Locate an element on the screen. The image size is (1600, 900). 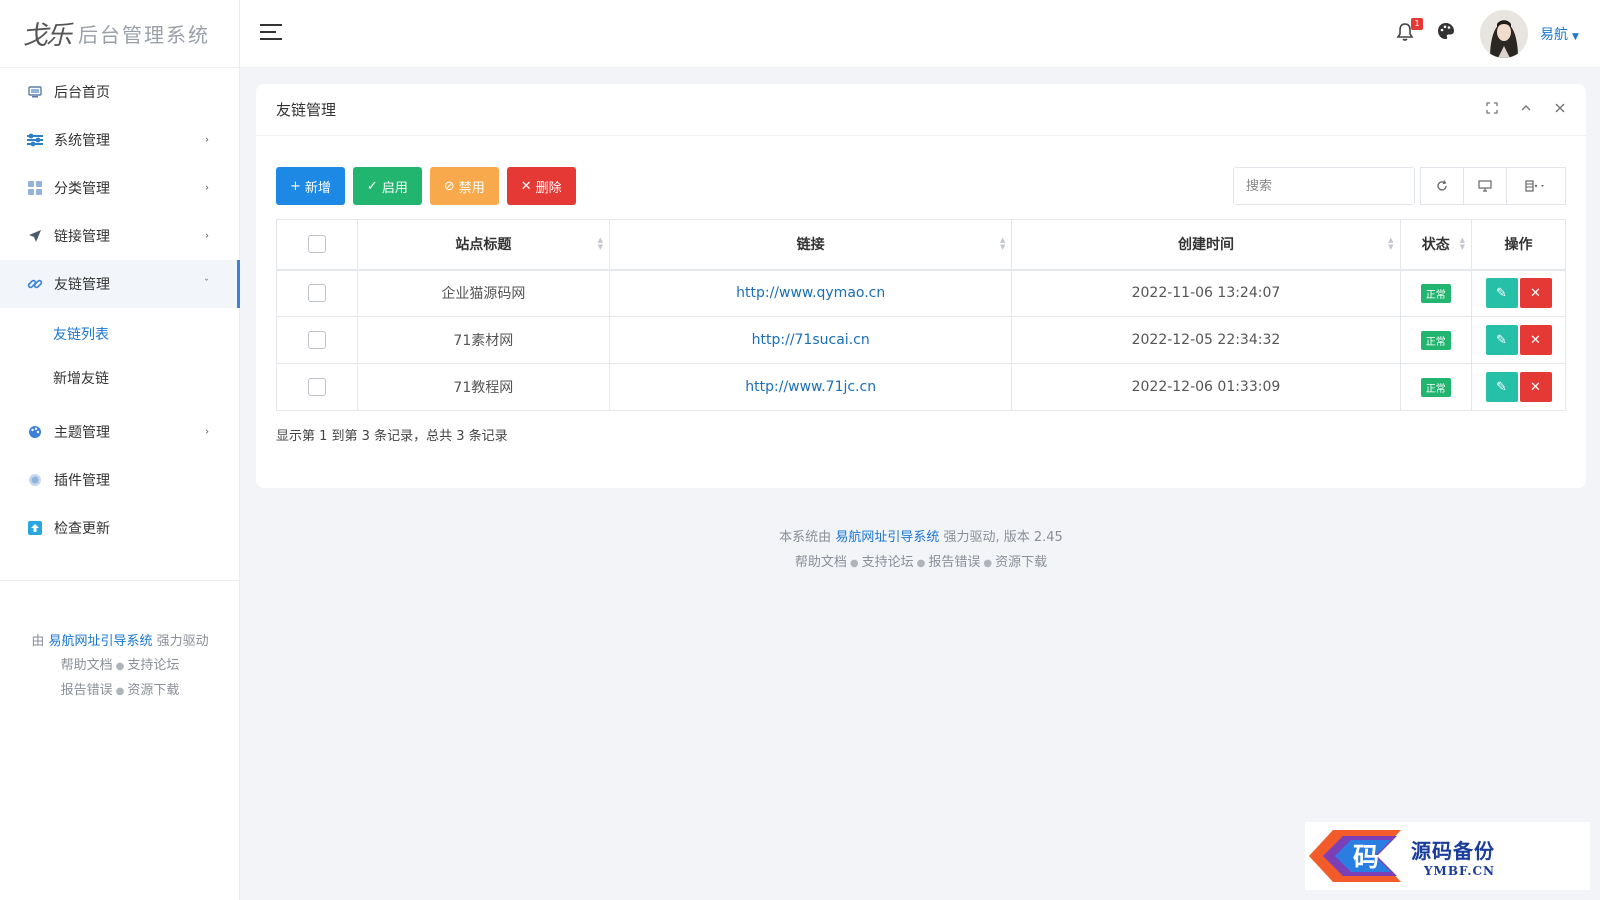
sidebar-item-update: 检查更新 is located at coordinates (119, 528).